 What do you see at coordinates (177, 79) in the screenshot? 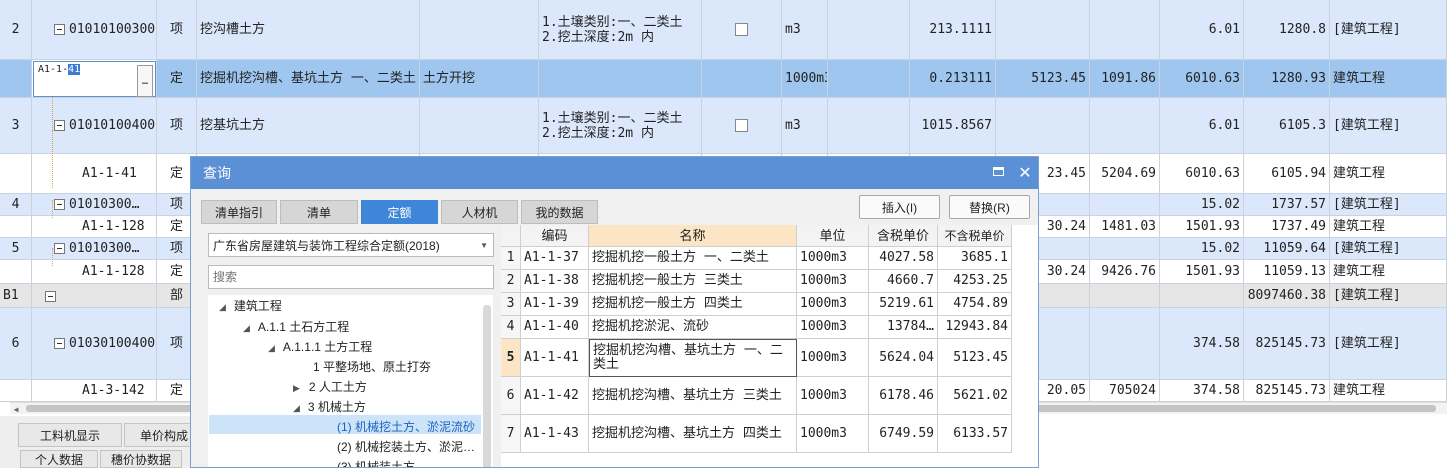
I see `cell-type: 定` at bounding box center [177, 79].